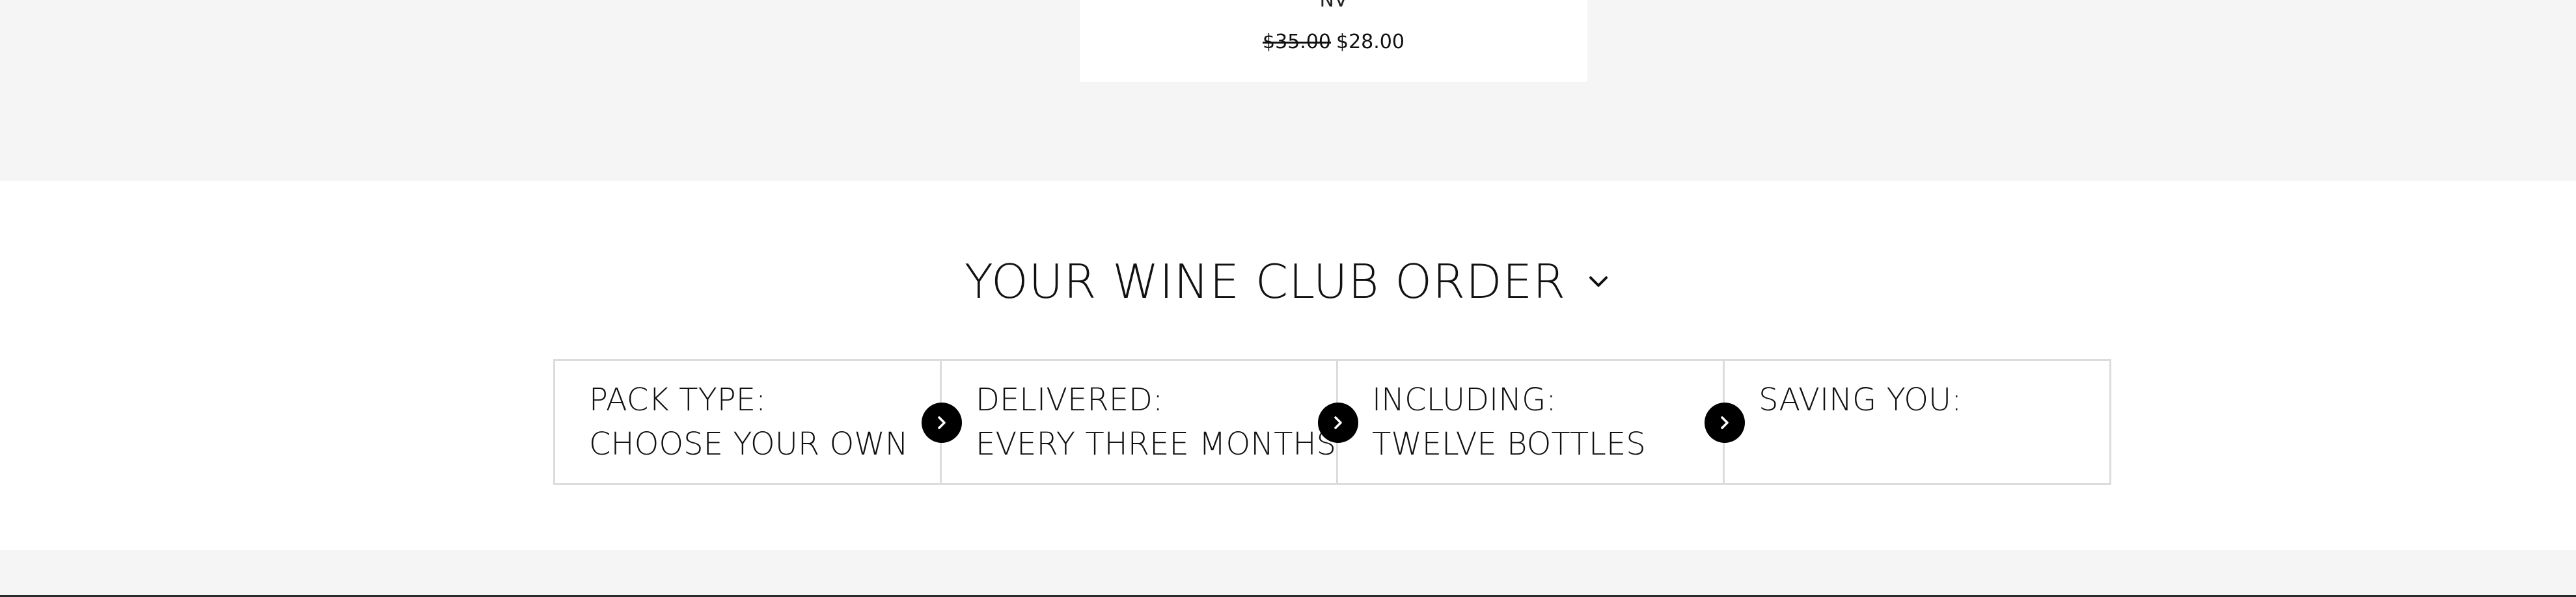 Image resolution: width=2576 pixels, height=597 pixels. I want to click on order-heading-toggle: YOUR WINE CLUB ORDER, so click(1288, 281).